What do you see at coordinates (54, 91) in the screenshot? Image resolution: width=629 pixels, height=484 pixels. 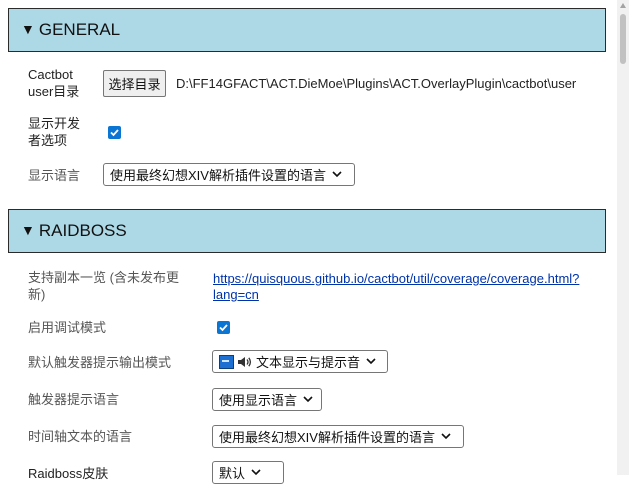 I see `user-dir-label-line2: user目录` at bounding box center [54, 91].